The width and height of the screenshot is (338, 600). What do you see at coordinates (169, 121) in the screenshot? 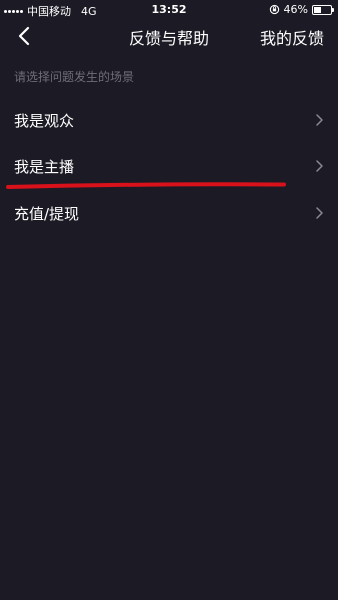
I see `menu-item-viewer: 我是观众` at bounding box center [169, 121].